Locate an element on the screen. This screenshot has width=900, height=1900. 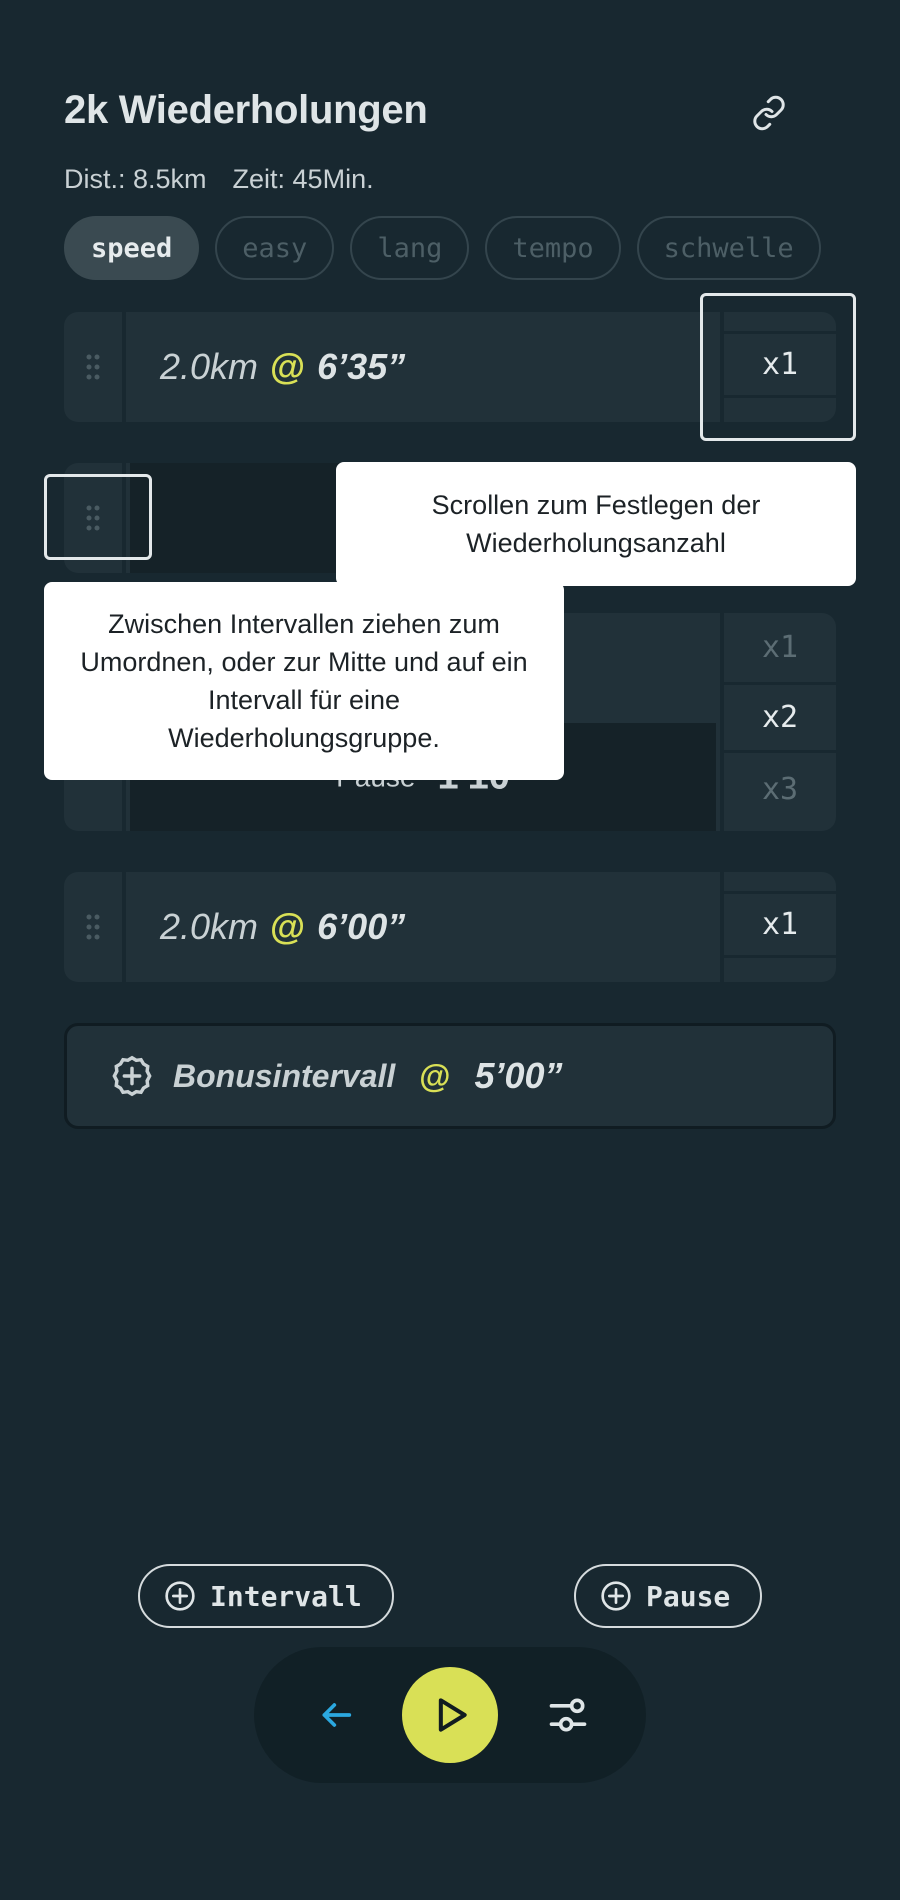
workout-meta: Dist.: 8.5km Zeit: 45Min. is located at coordinates (219, 179).